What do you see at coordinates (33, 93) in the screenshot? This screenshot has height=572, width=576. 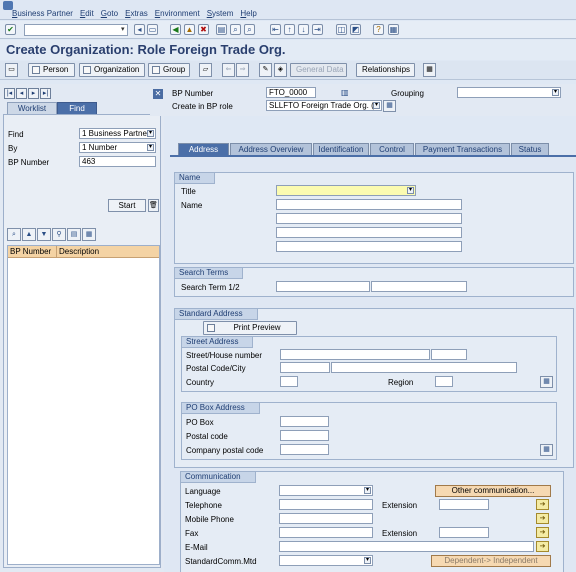 I see `next-icon: ▸` at bounding box center [33, 93].